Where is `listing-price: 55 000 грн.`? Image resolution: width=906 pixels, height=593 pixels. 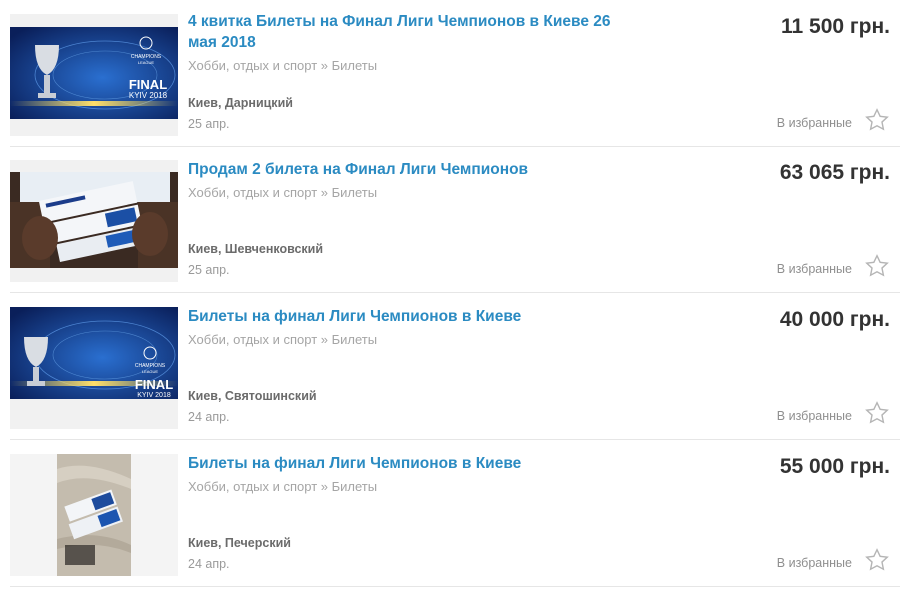 listing-price: 55 000 грн. is located at coordinates (834, 466).